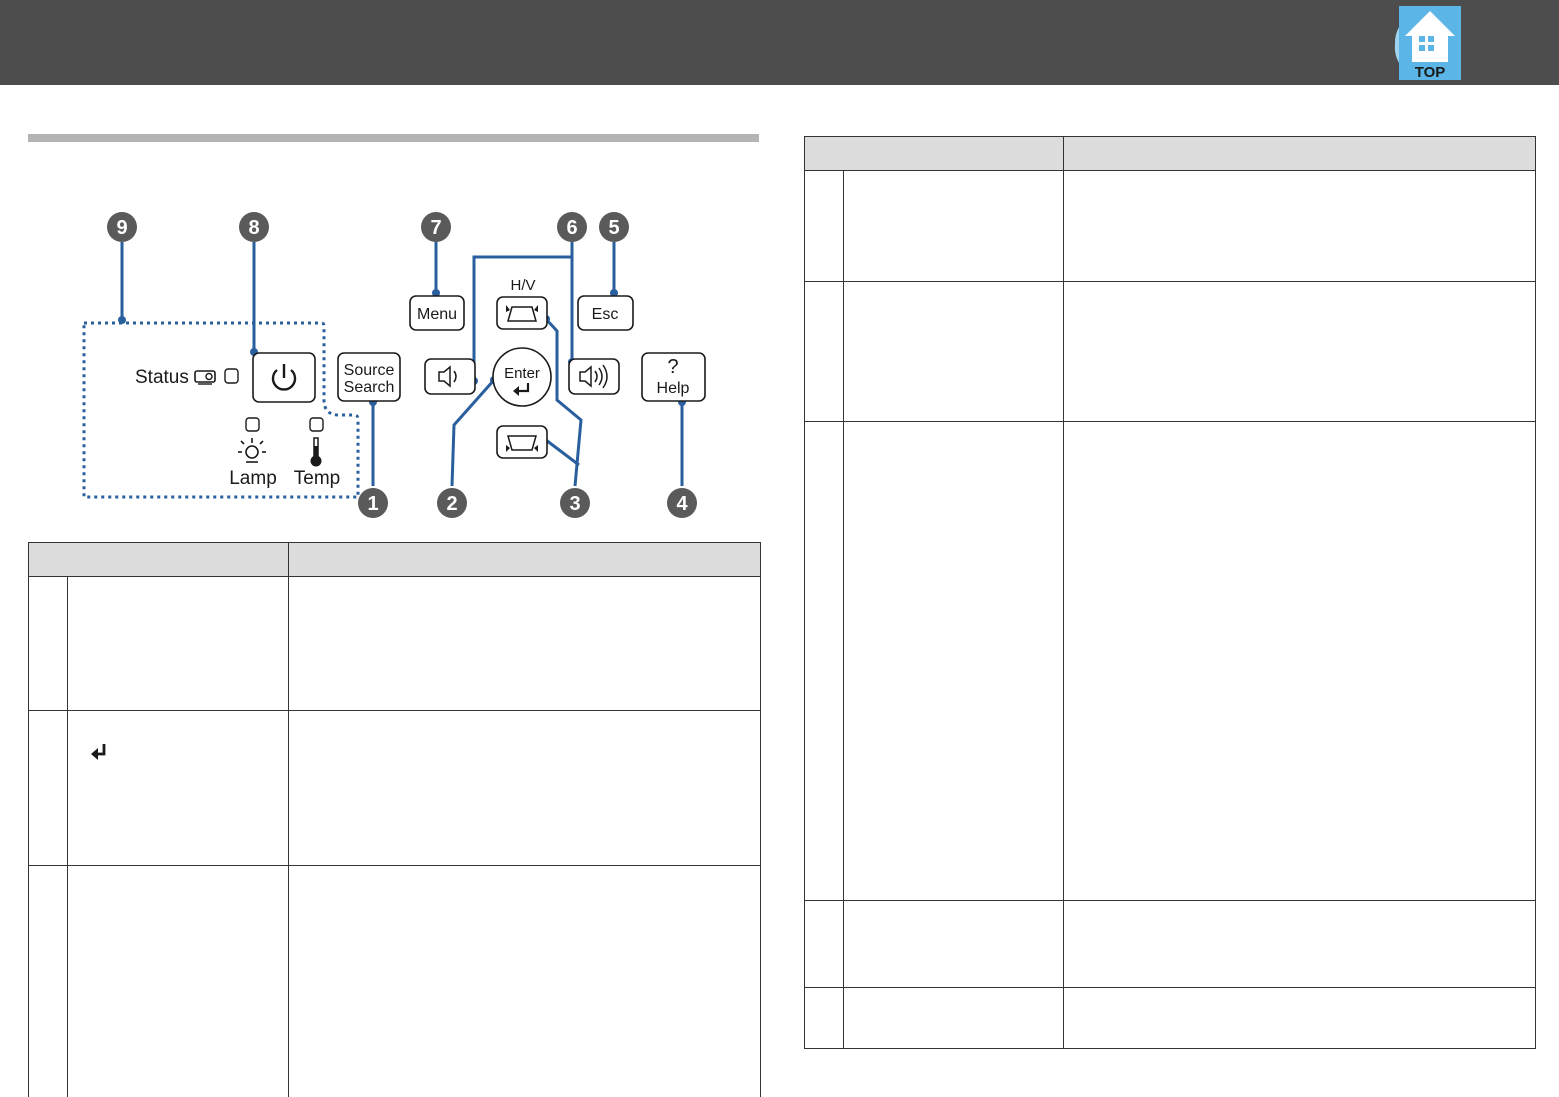  I want to click on status-led, so click(231, 376).